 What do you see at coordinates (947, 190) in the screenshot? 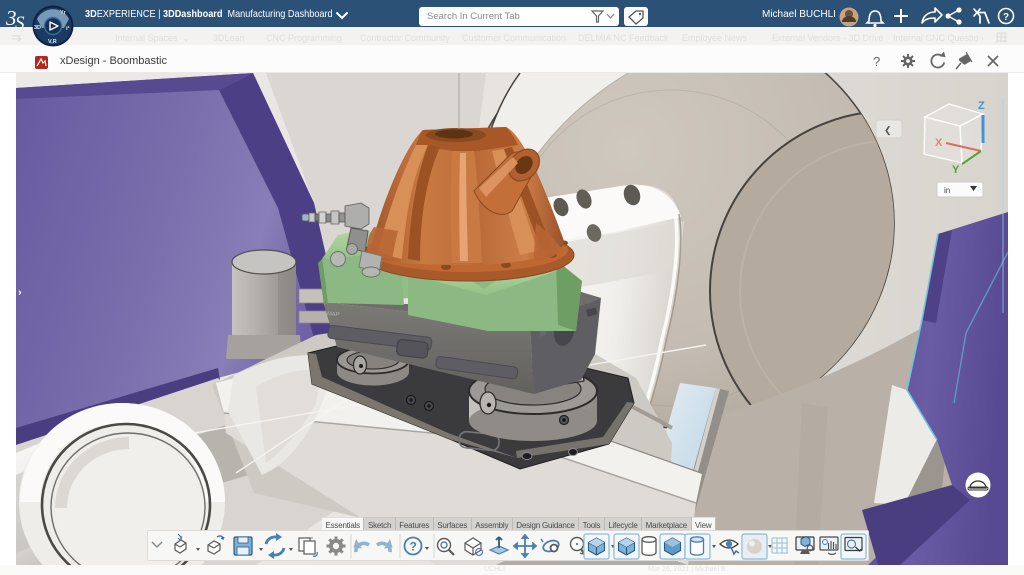
I see `svg-text: in` at bounding box center [947, 190].